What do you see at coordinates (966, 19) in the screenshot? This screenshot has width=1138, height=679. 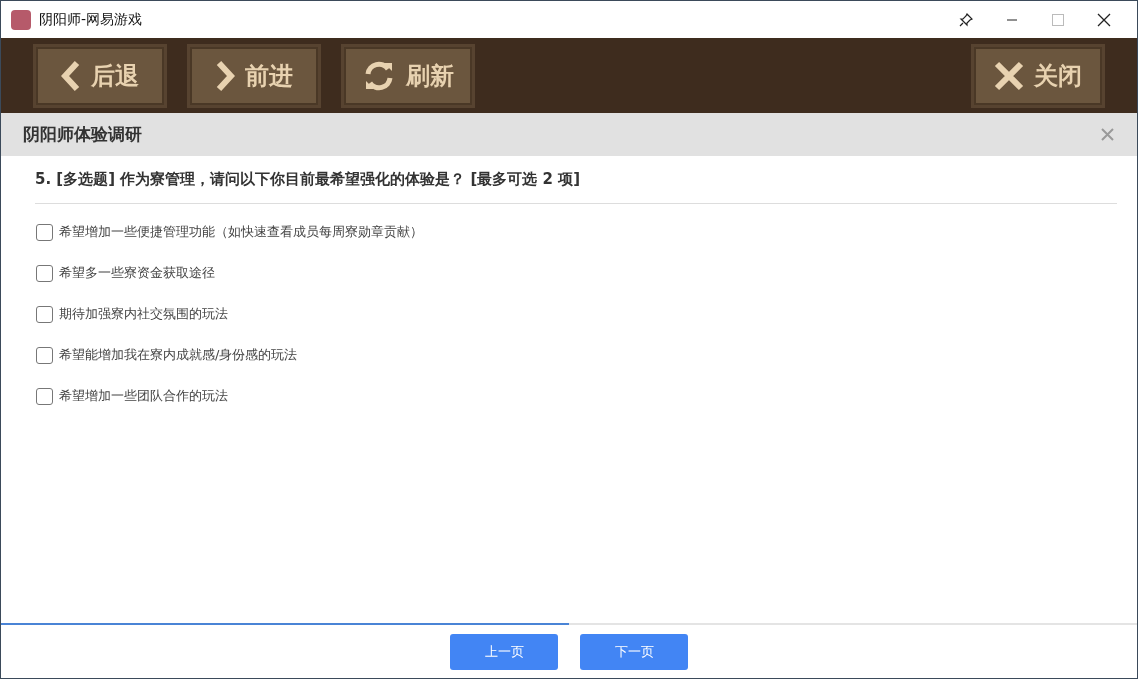 I see `pin-icon` at bounding box center [966, 19].